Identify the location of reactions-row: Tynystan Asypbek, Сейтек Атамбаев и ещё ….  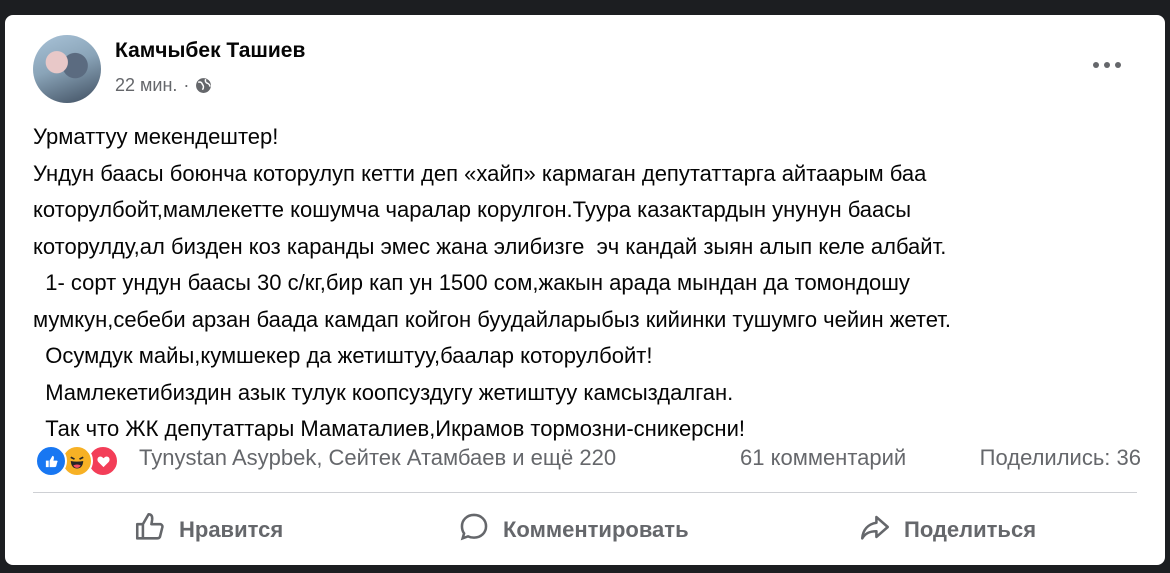
(588, 459).